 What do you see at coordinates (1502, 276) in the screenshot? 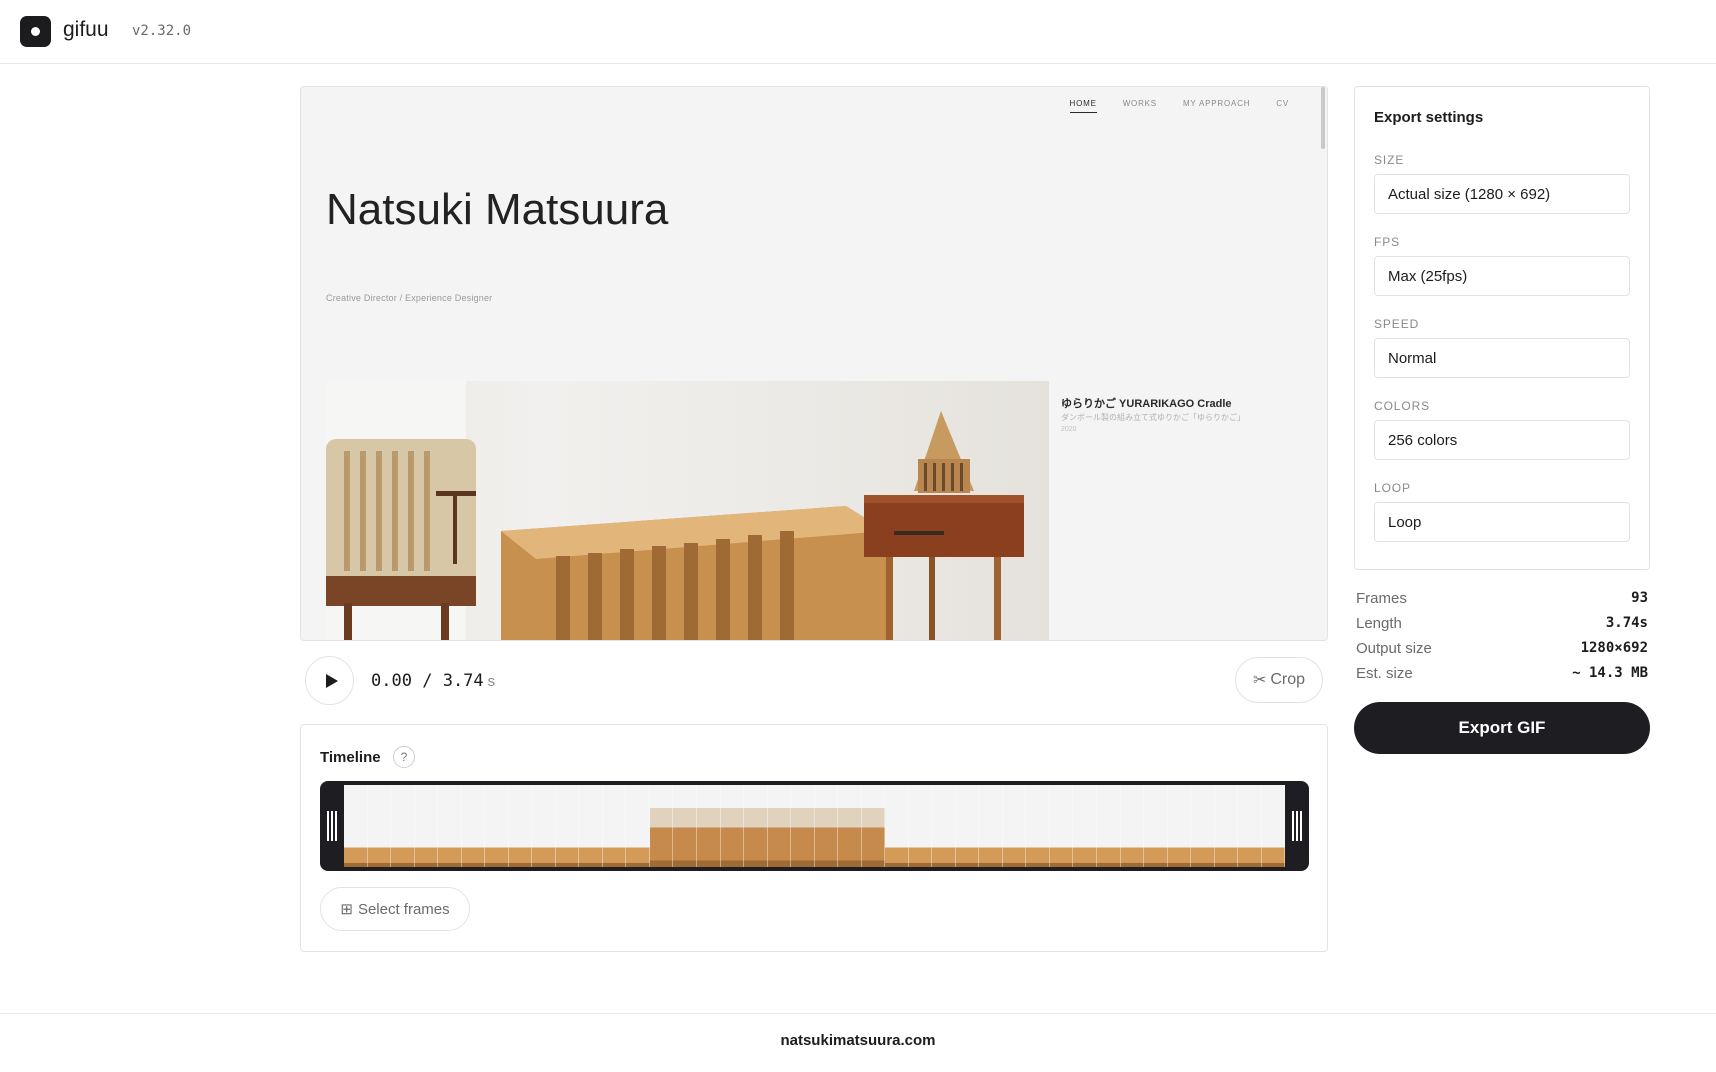
I see `fps-select: Max (25fps)` at bounding box center [1502, 276].